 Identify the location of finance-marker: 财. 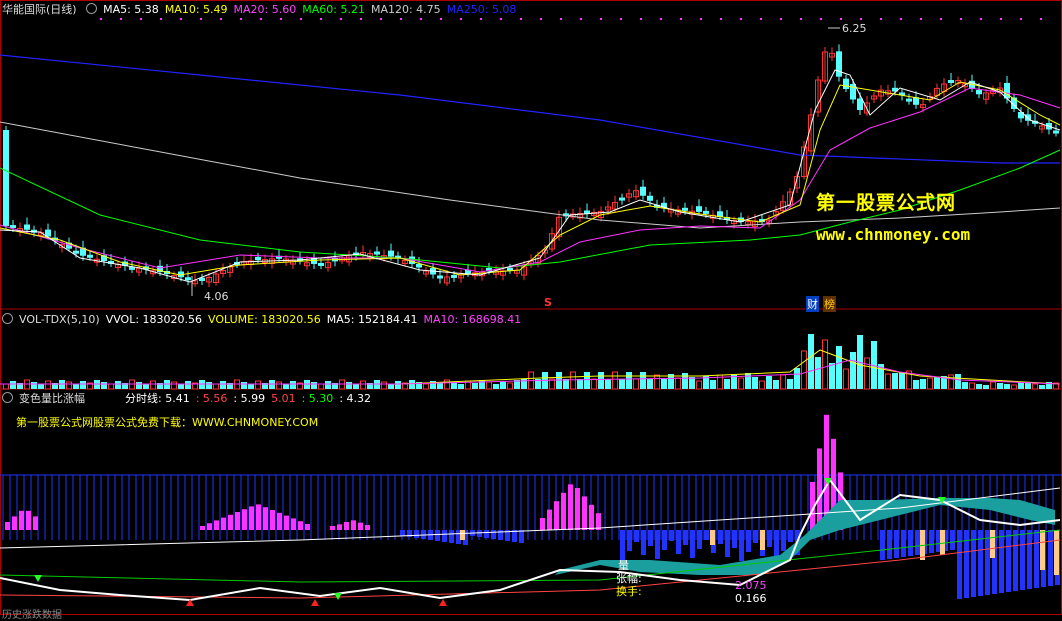
(812, 304).